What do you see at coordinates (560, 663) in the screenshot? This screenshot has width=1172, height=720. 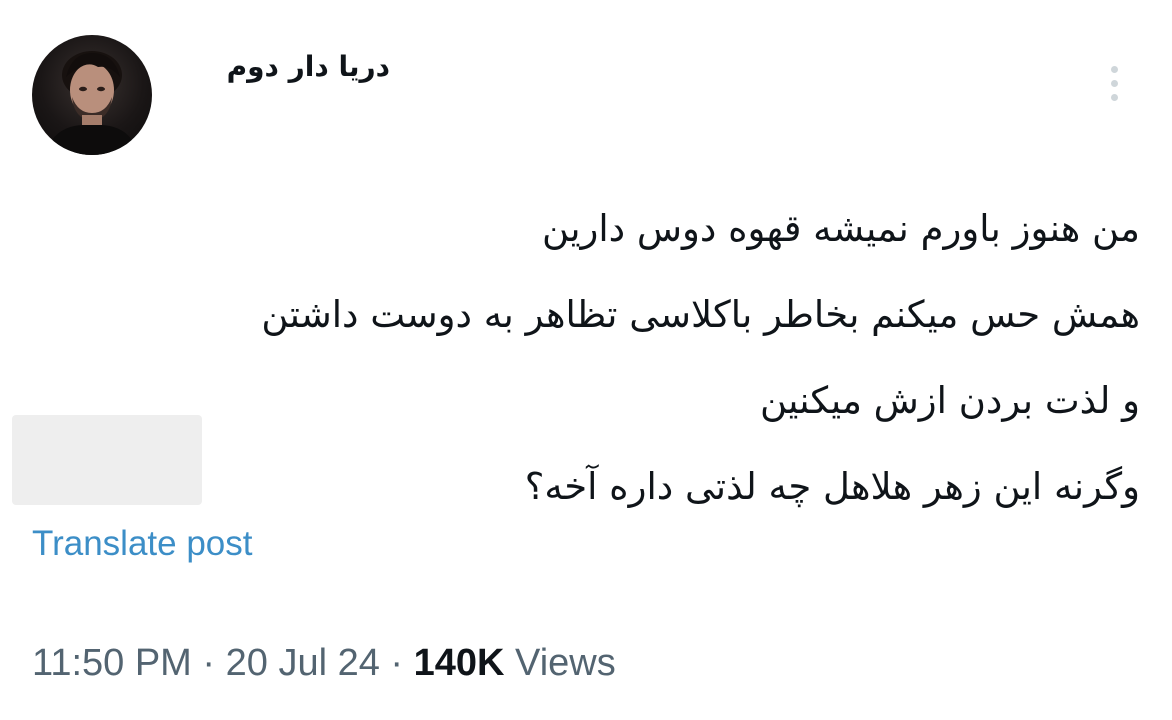 I see `views-label: Views` at bounding box center [560, 663].